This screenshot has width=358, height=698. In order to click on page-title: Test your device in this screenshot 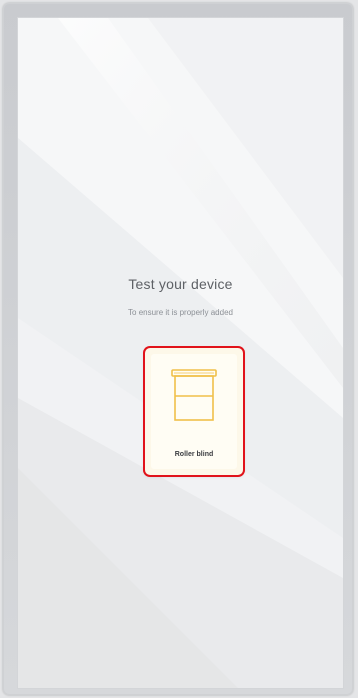, I will do `click(180, 284)`.